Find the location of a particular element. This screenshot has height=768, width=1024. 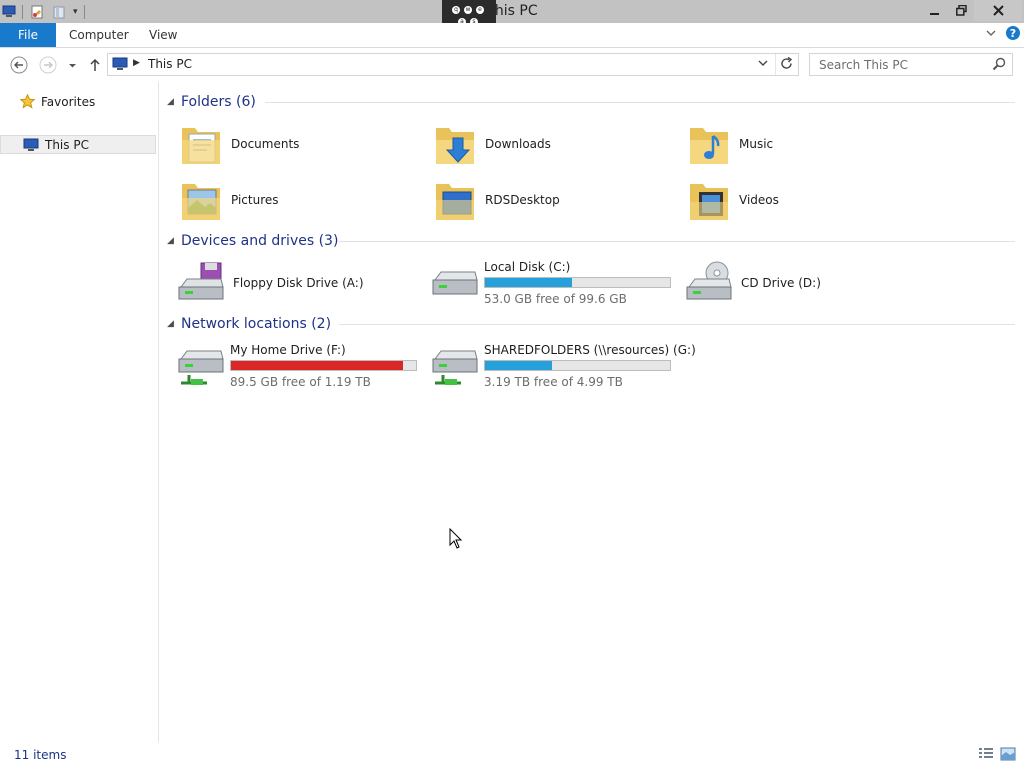

minimize-icon is located at coordinates (934, 13).